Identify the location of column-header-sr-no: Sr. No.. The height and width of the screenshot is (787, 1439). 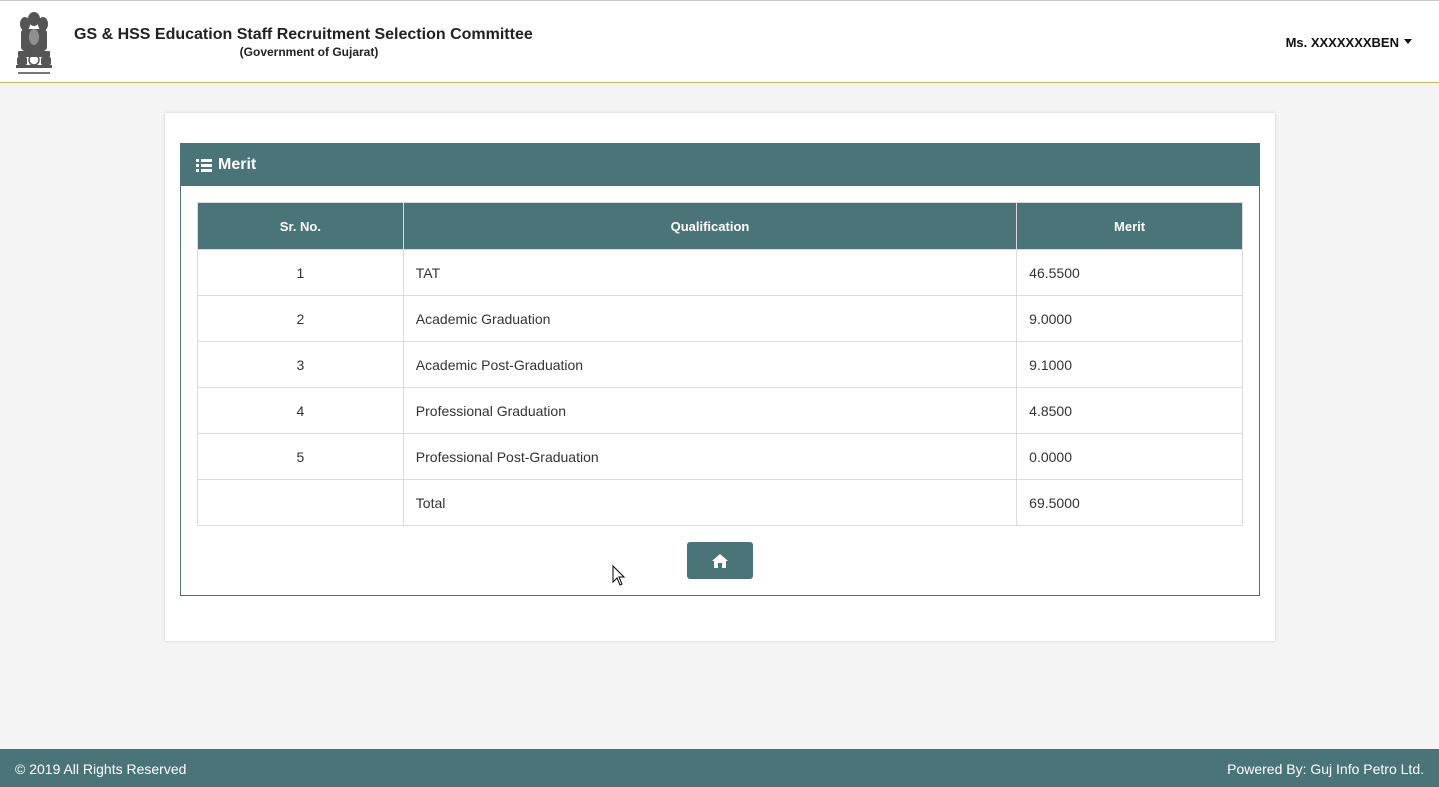
(300, 226).